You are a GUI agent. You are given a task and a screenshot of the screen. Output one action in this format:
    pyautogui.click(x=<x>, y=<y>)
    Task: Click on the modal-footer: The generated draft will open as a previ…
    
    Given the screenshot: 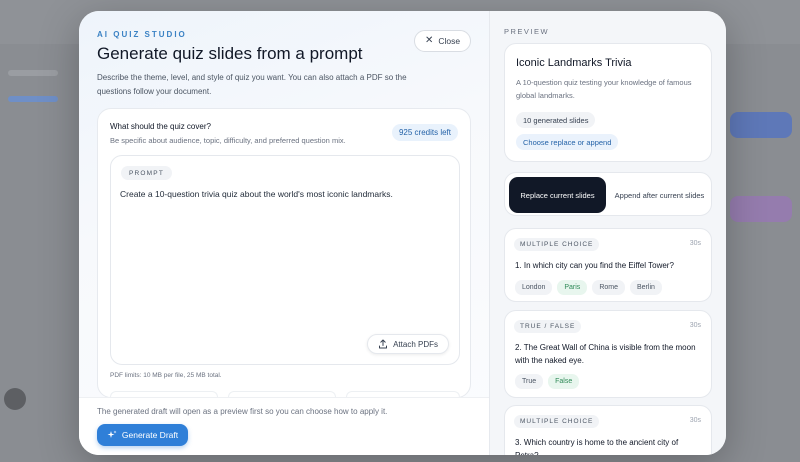 What is the action you would take?
    pyautogui.click(x=284, y=426)
    